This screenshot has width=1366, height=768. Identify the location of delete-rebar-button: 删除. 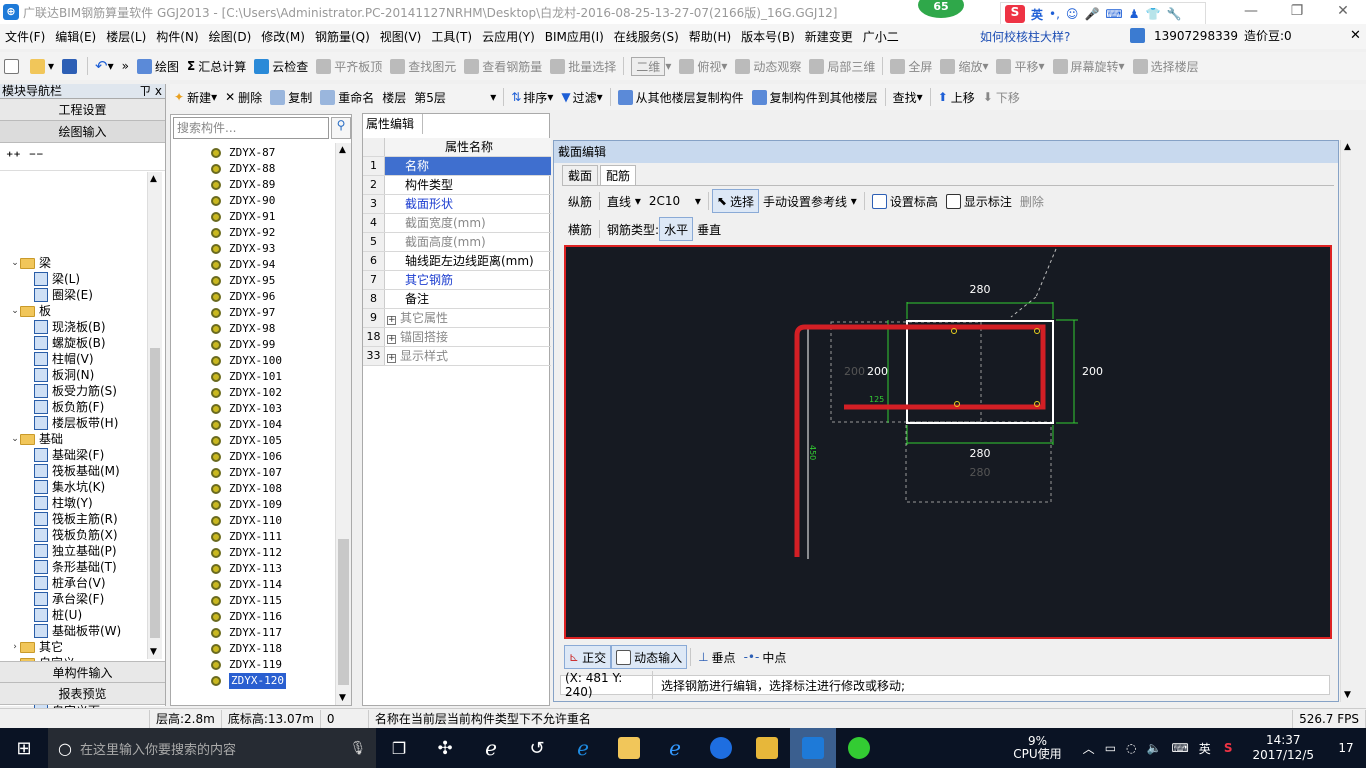
(1032, 201).